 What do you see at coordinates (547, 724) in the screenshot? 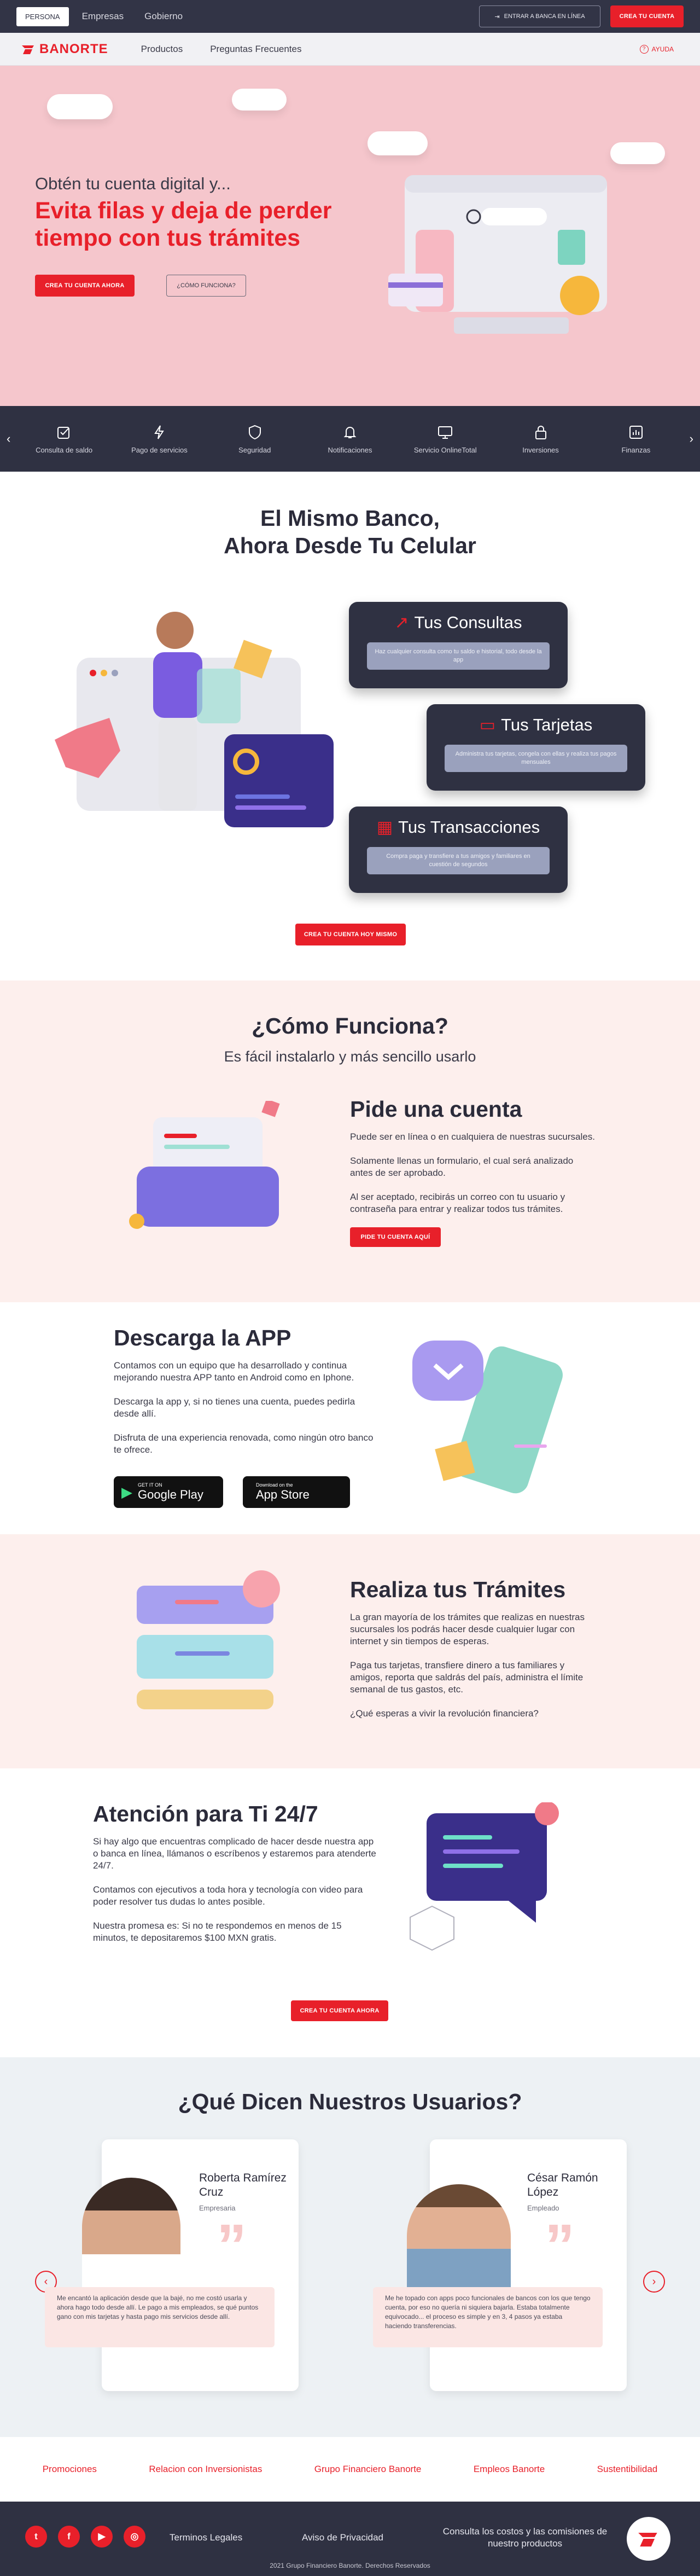
I see `feature-title: Tus Tarjetas` at bounding box center [547, 724].